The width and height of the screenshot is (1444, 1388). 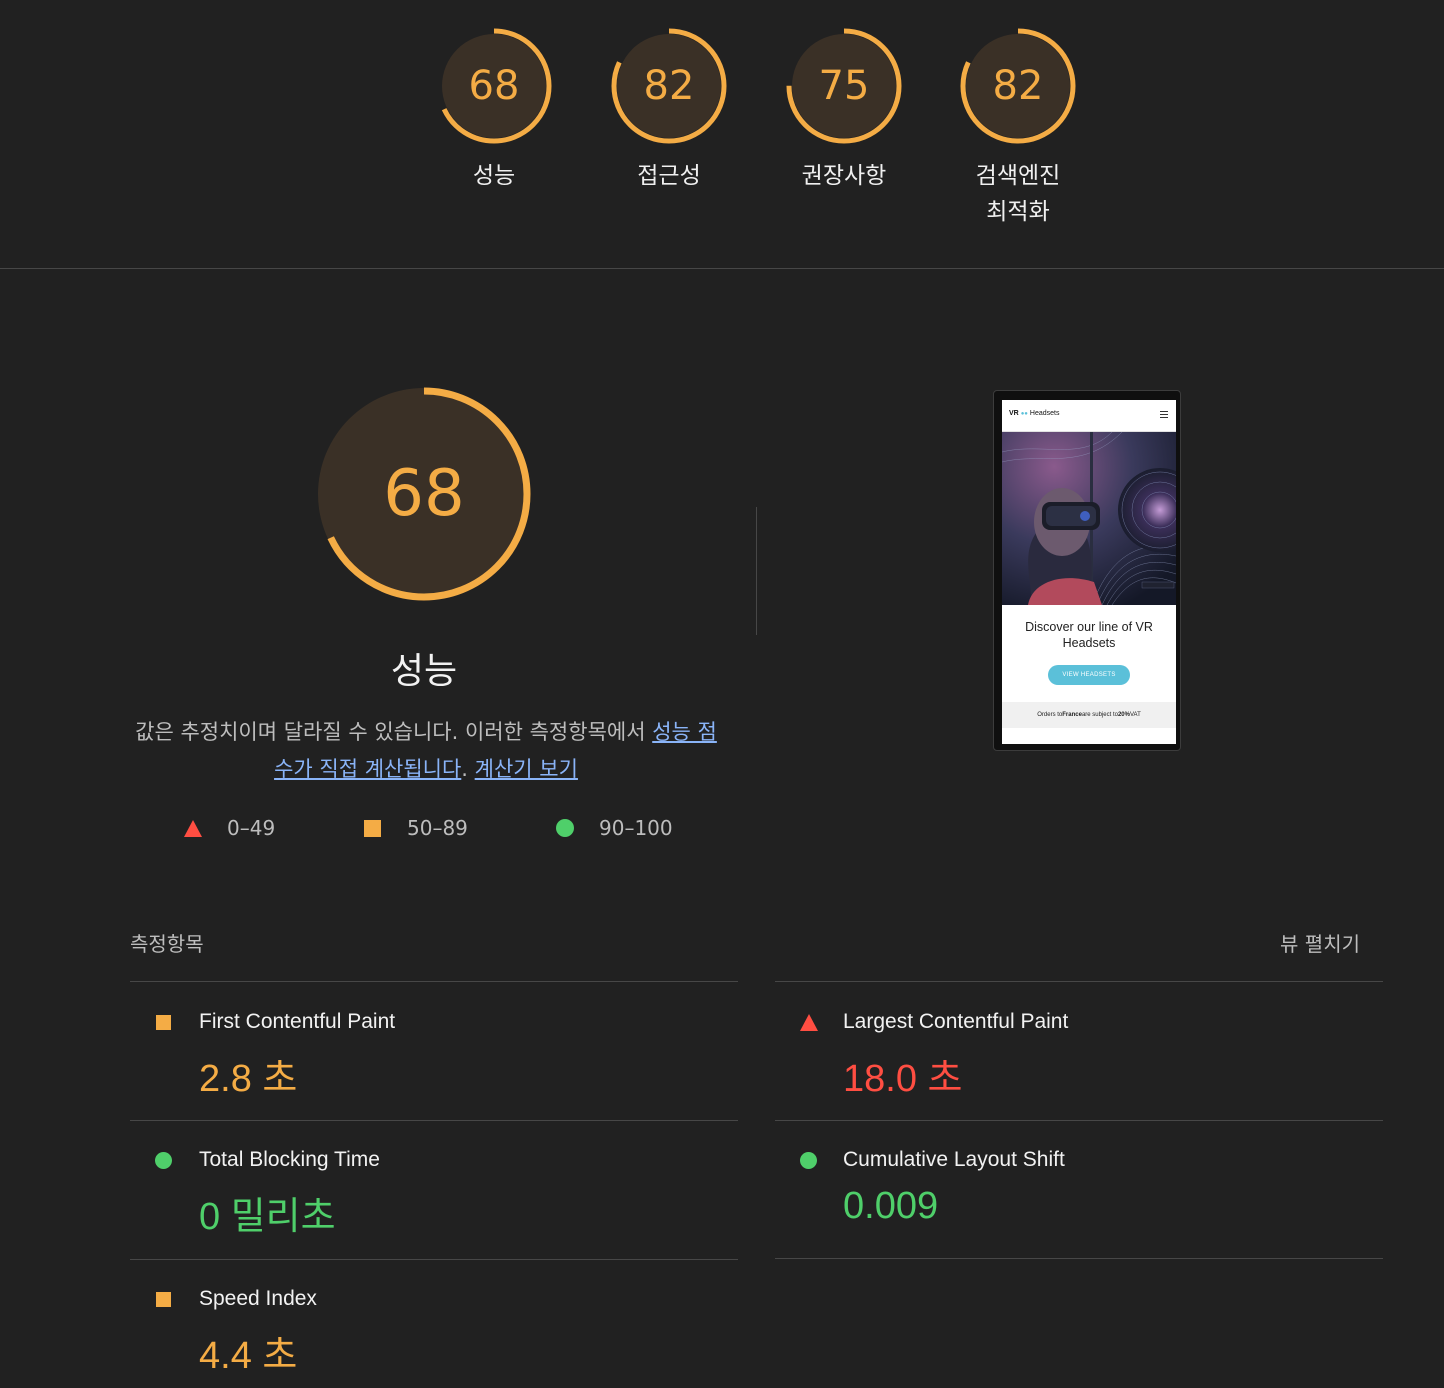 I want to click on metric-lcp-label: Largest Contentful Paint, so click(x=956, y=1021).